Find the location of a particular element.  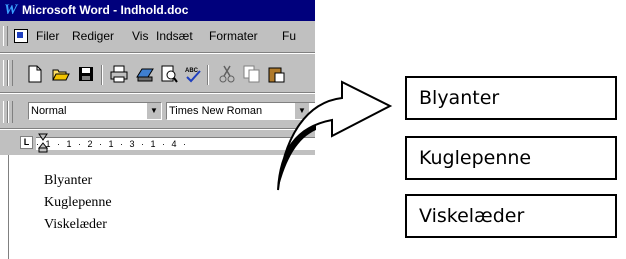

print-icon is located at coordinates (119, 74).